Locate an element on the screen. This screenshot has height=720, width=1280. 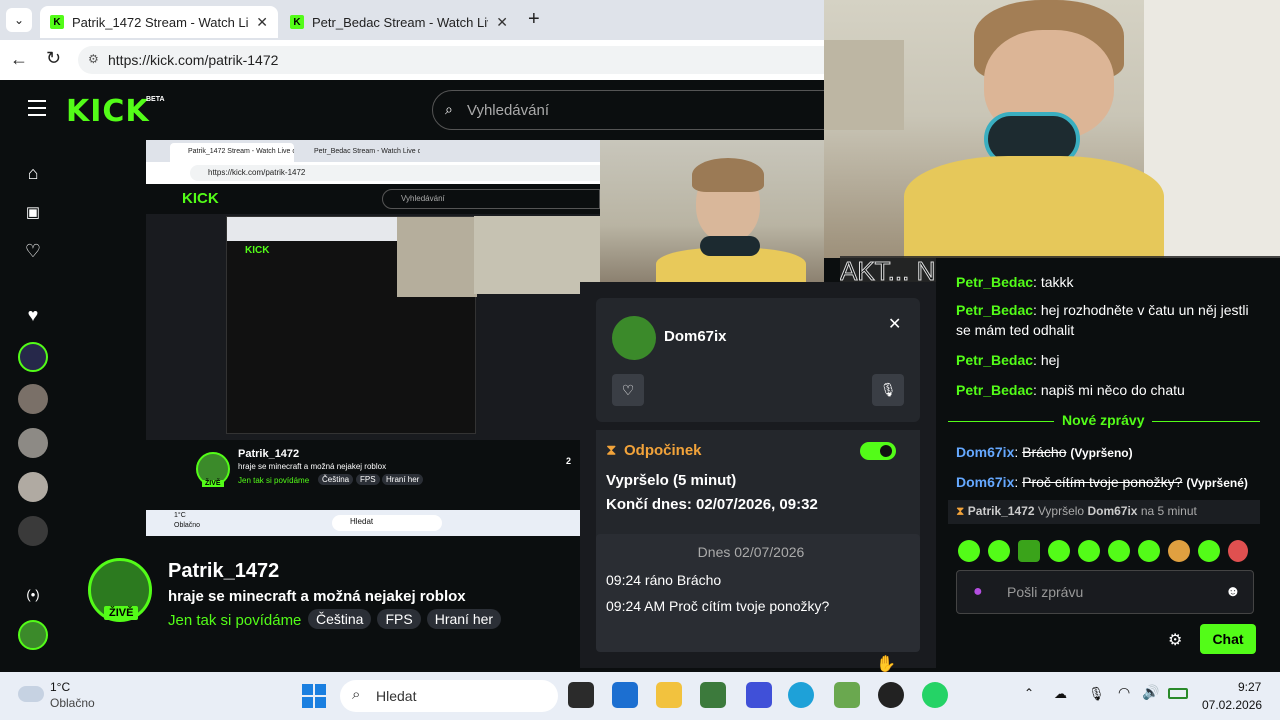
outlook-icon is located at coordinates (625, 695).